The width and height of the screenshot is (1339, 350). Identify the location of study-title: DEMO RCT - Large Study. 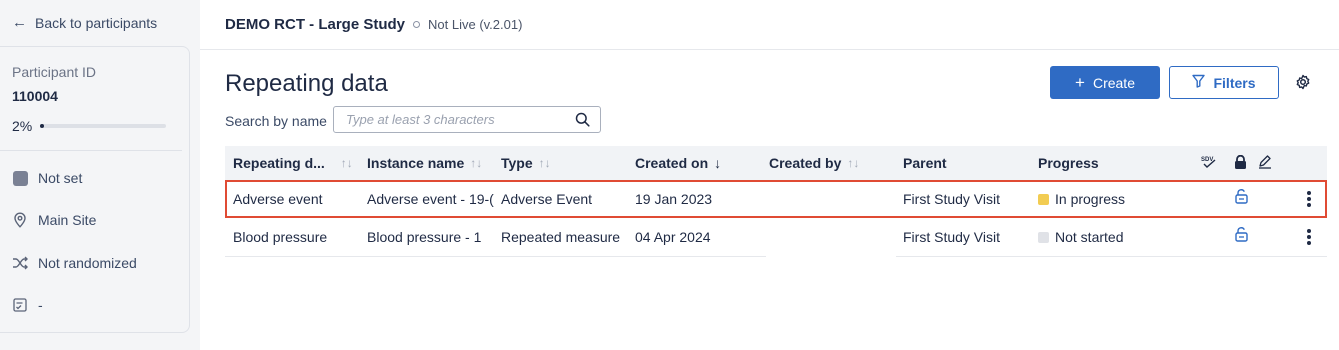
(315, 24).